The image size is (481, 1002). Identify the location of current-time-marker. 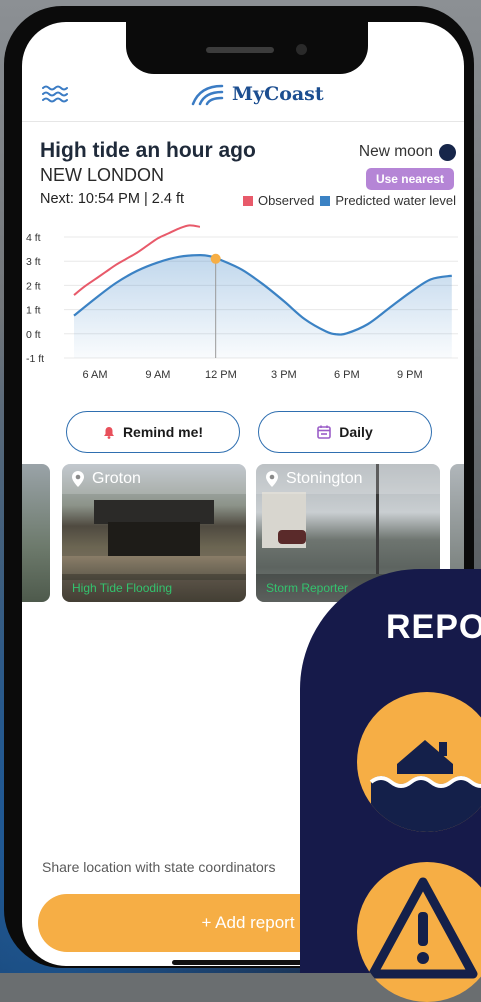
(215, 258).